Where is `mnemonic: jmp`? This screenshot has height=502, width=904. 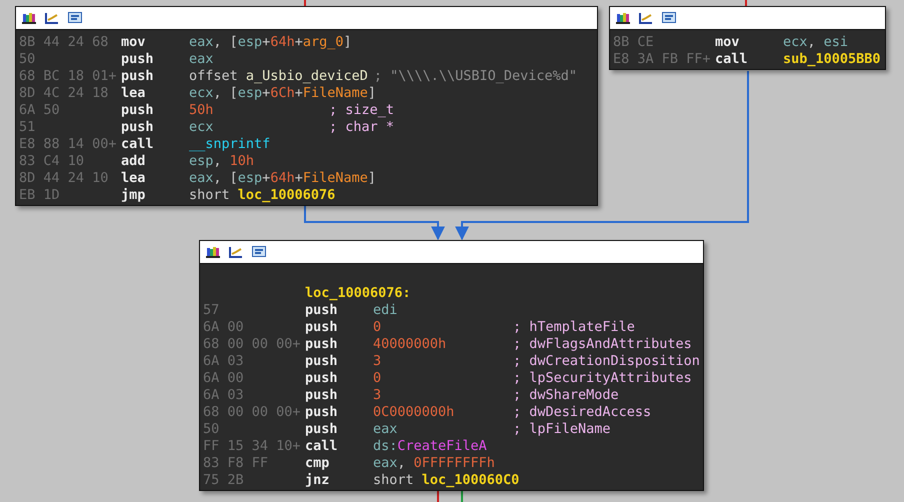 mnemonic: jmp is located at coordinates (133, 195).